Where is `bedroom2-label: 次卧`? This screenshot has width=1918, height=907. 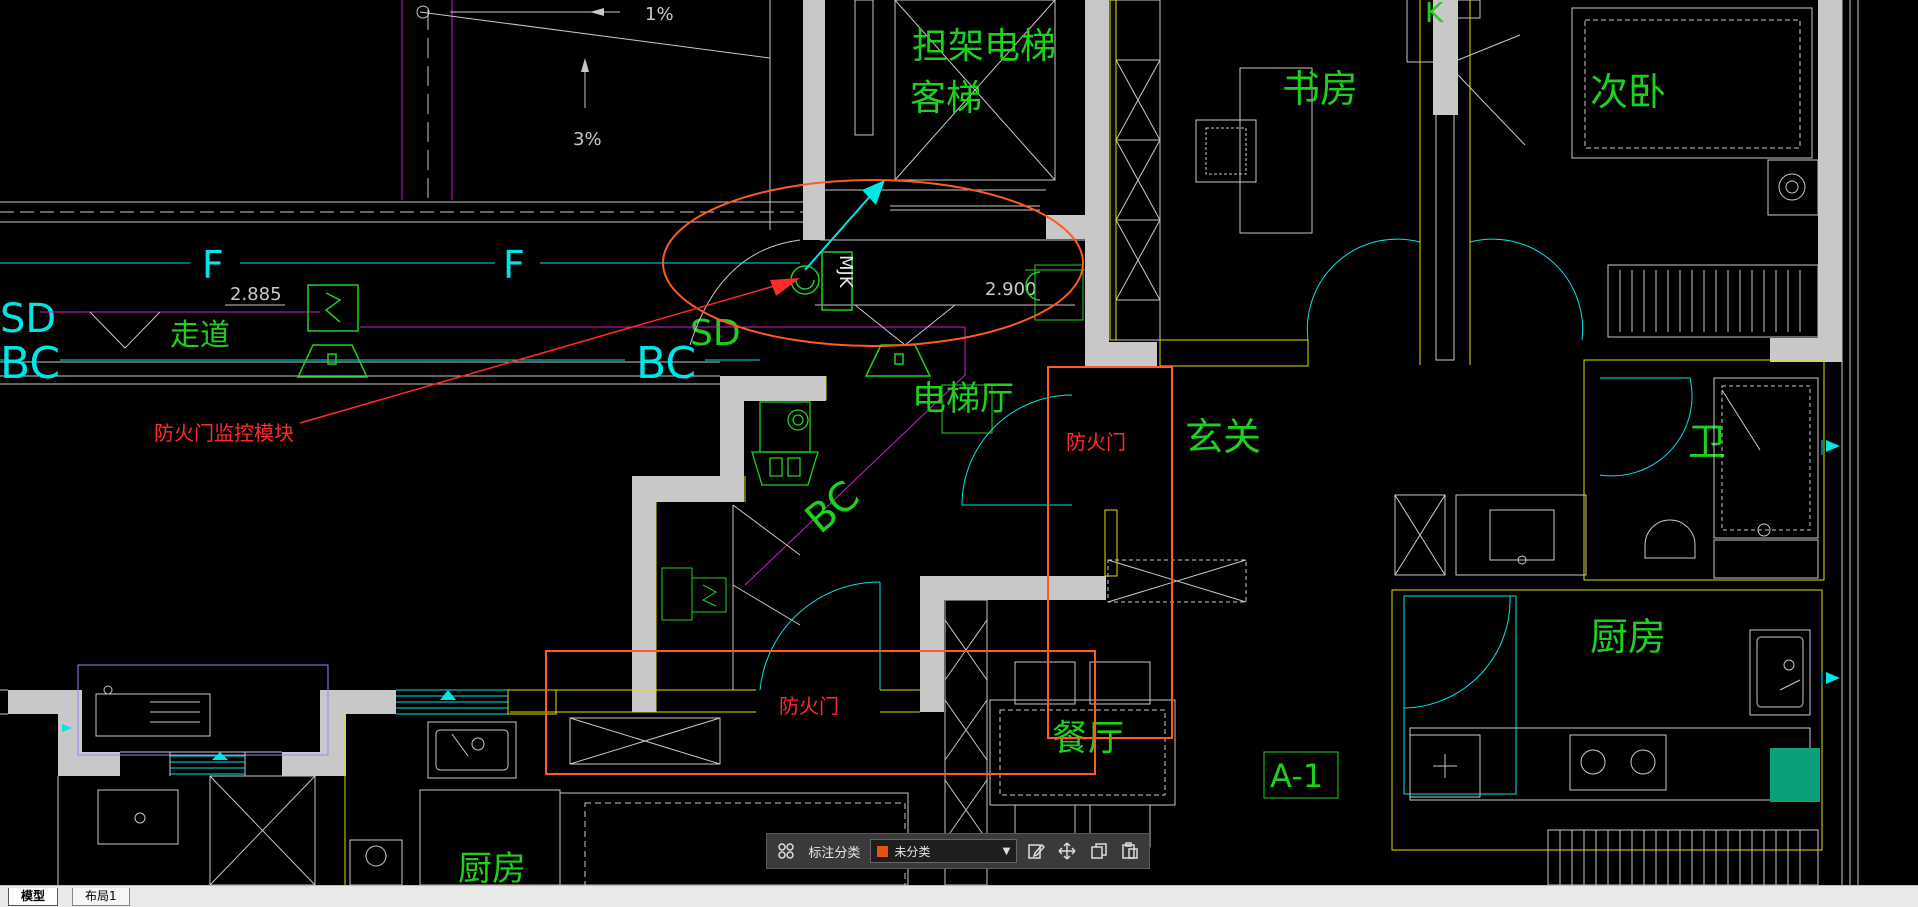
bedroom2-label: 次卧 is located at coordinates (1628, 92).